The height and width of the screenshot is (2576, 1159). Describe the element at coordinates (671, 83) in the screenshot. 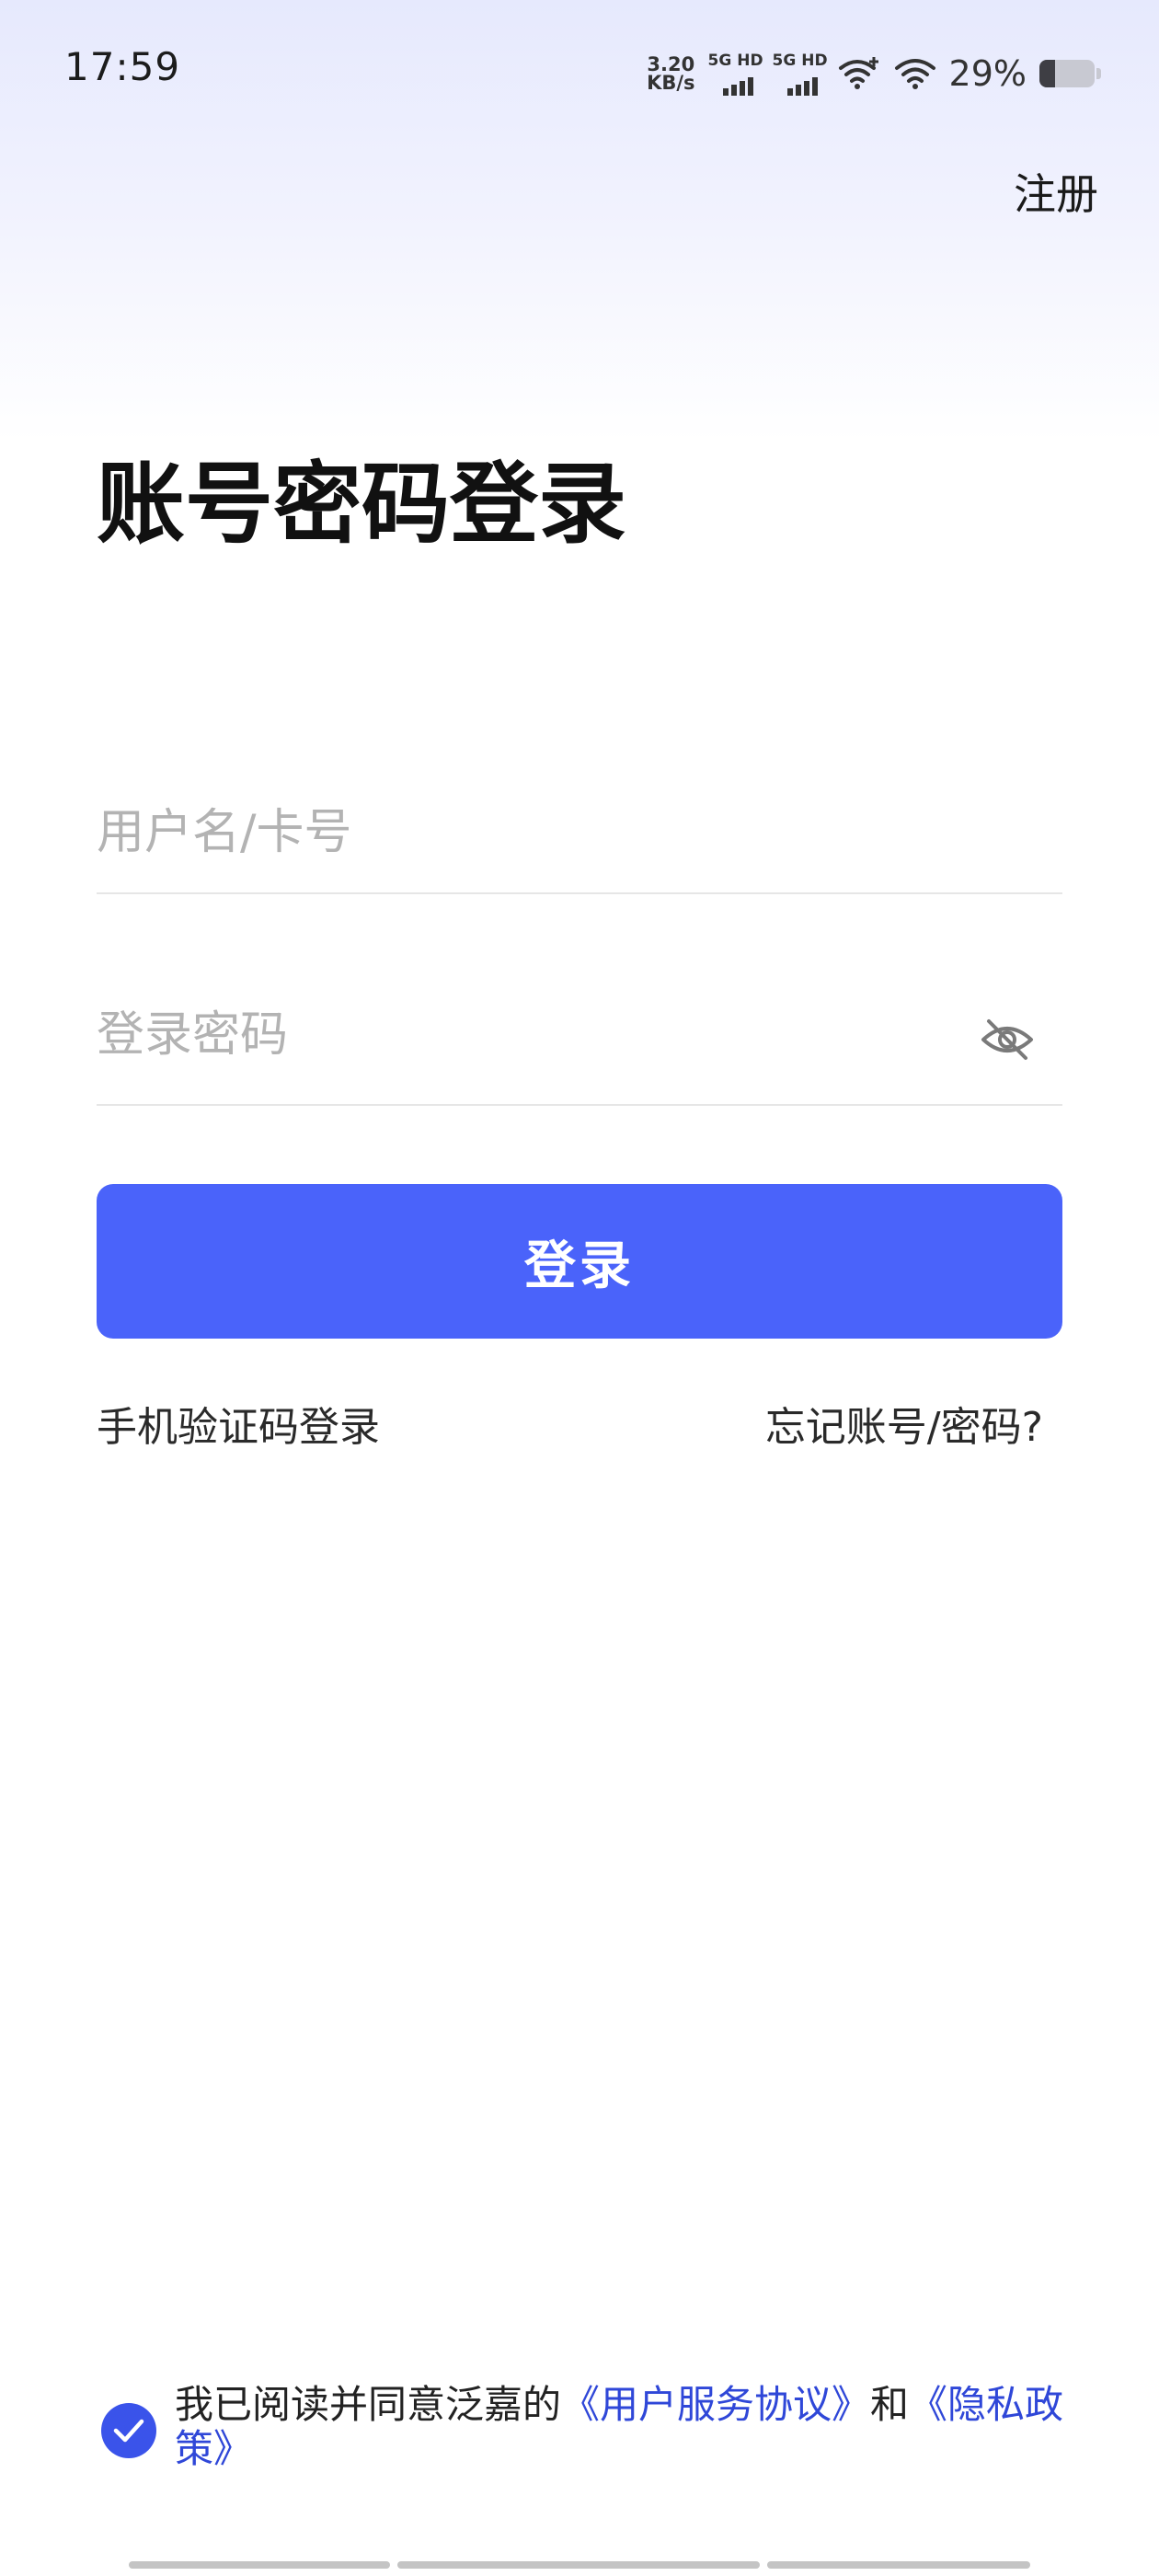

I see `network-speed-unit: KB/s` at that location.